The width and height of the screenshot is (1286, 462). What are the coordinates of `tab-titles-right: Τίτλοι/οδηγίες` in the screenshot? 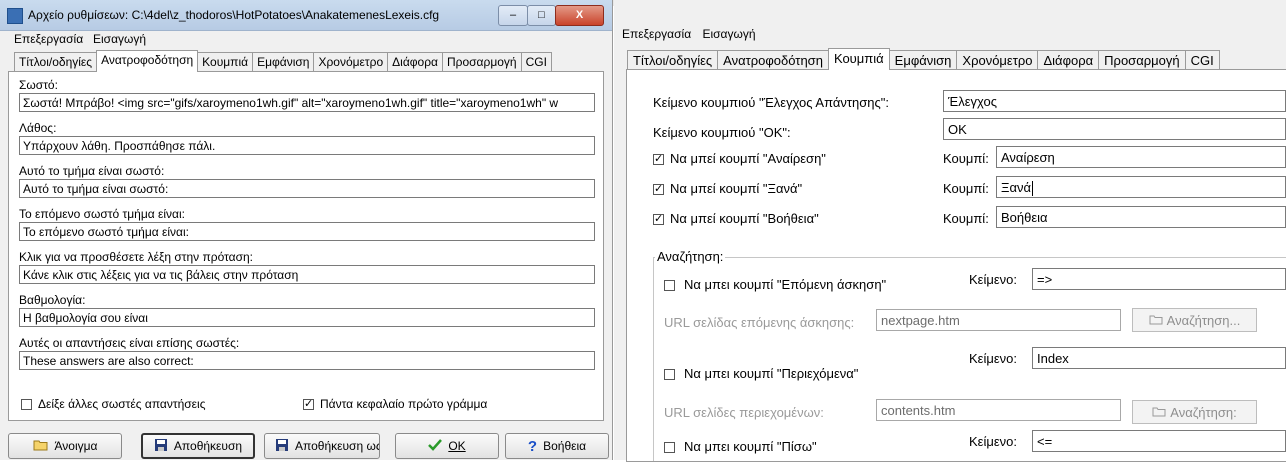 It's located at (673, 60).